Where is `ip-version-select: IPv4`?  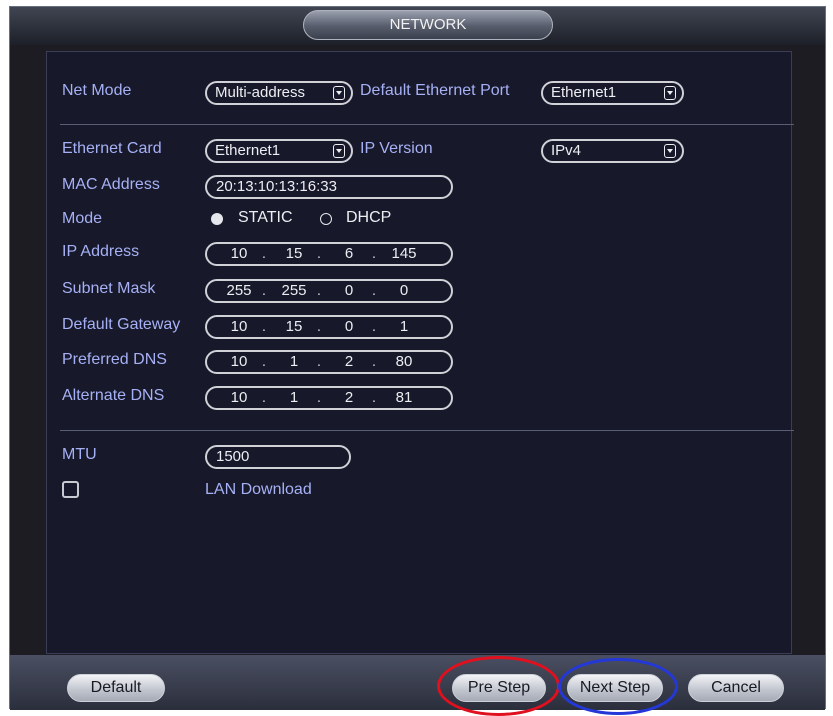 ip-version-select: IPv4 is located at coordinates (612, 151).